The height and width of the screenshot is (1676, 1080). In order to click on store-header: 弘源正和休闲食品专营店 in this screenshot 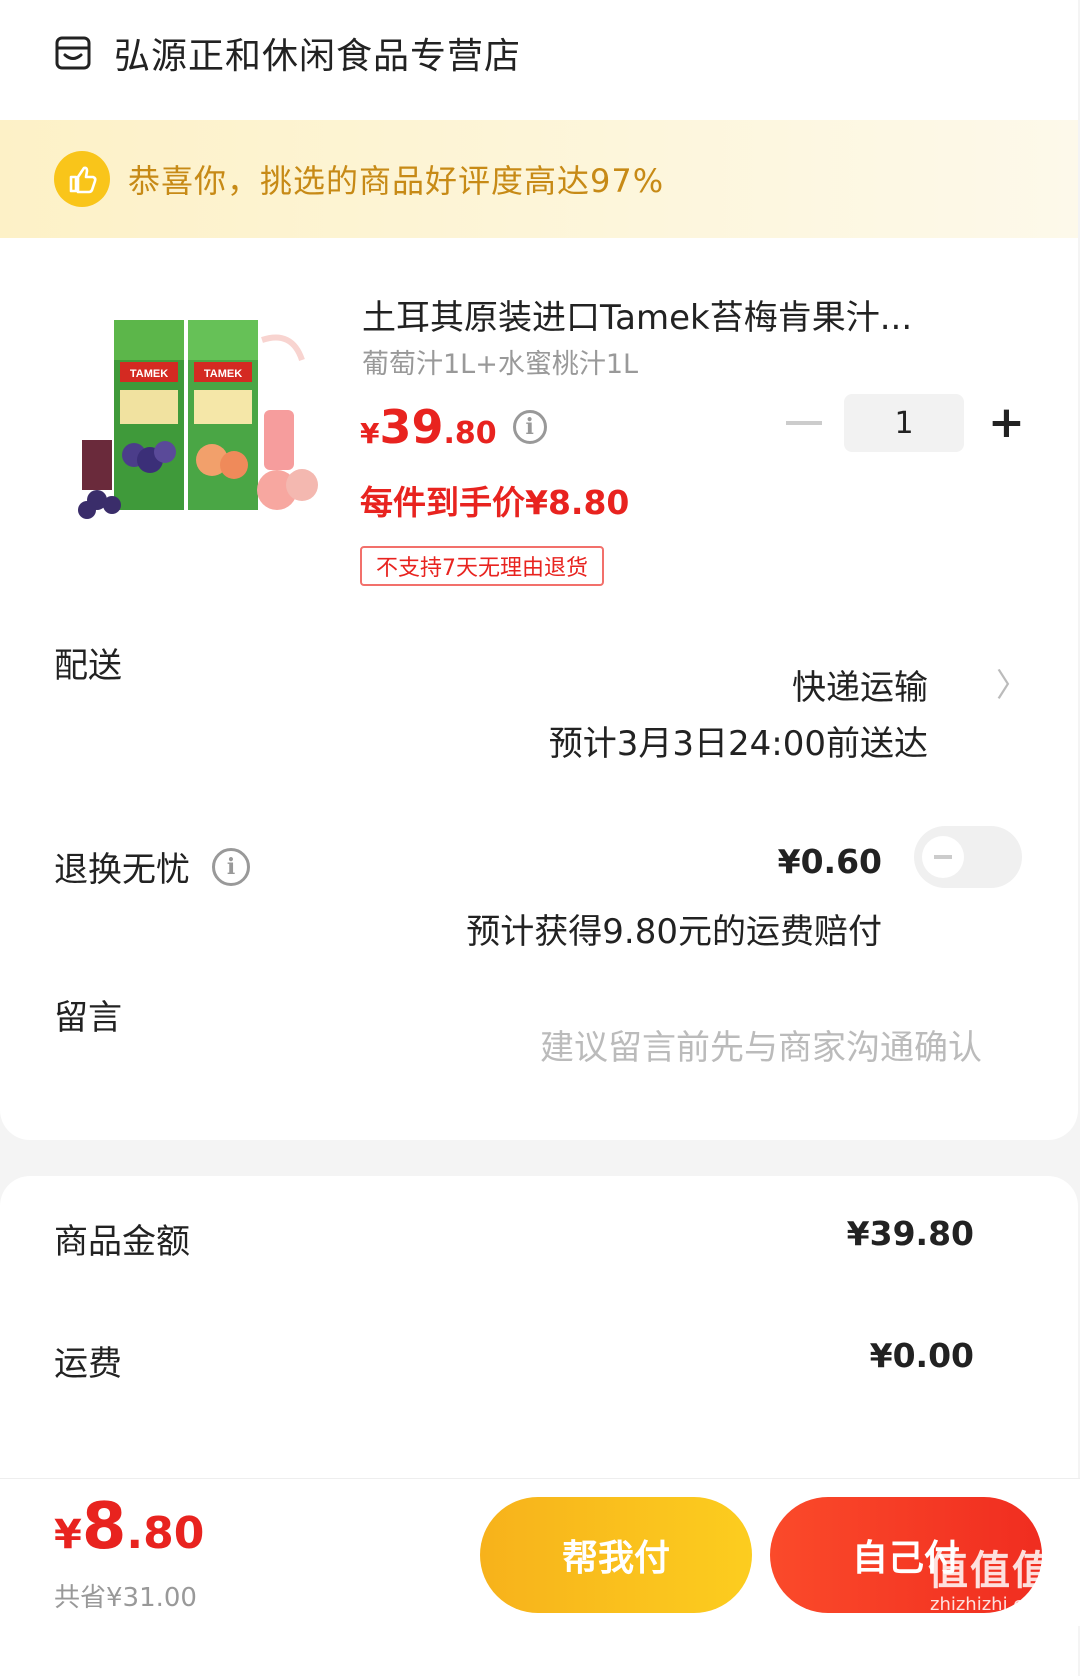, I will do `click(287, 53)`.